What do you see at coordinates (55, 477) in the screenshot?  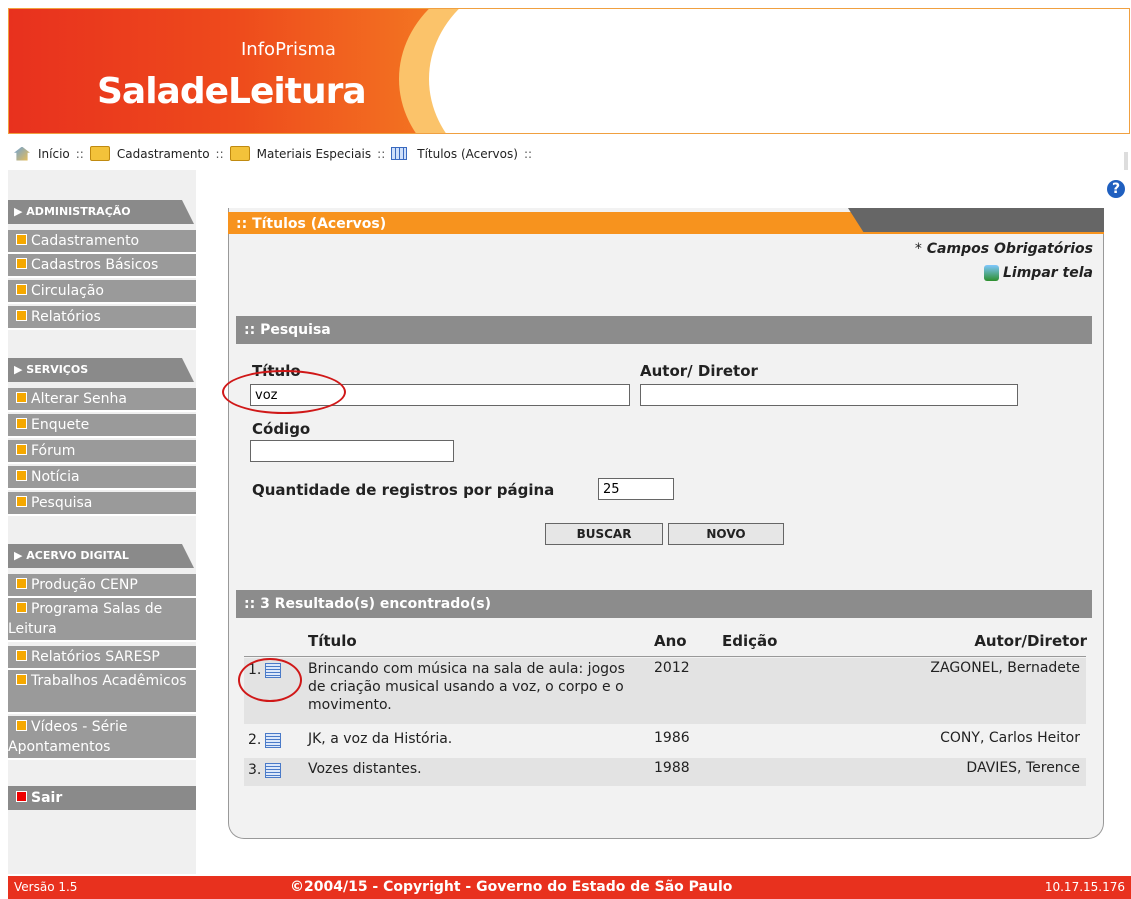 I see `item-label: Notícia` at bounding box center [55, 477].